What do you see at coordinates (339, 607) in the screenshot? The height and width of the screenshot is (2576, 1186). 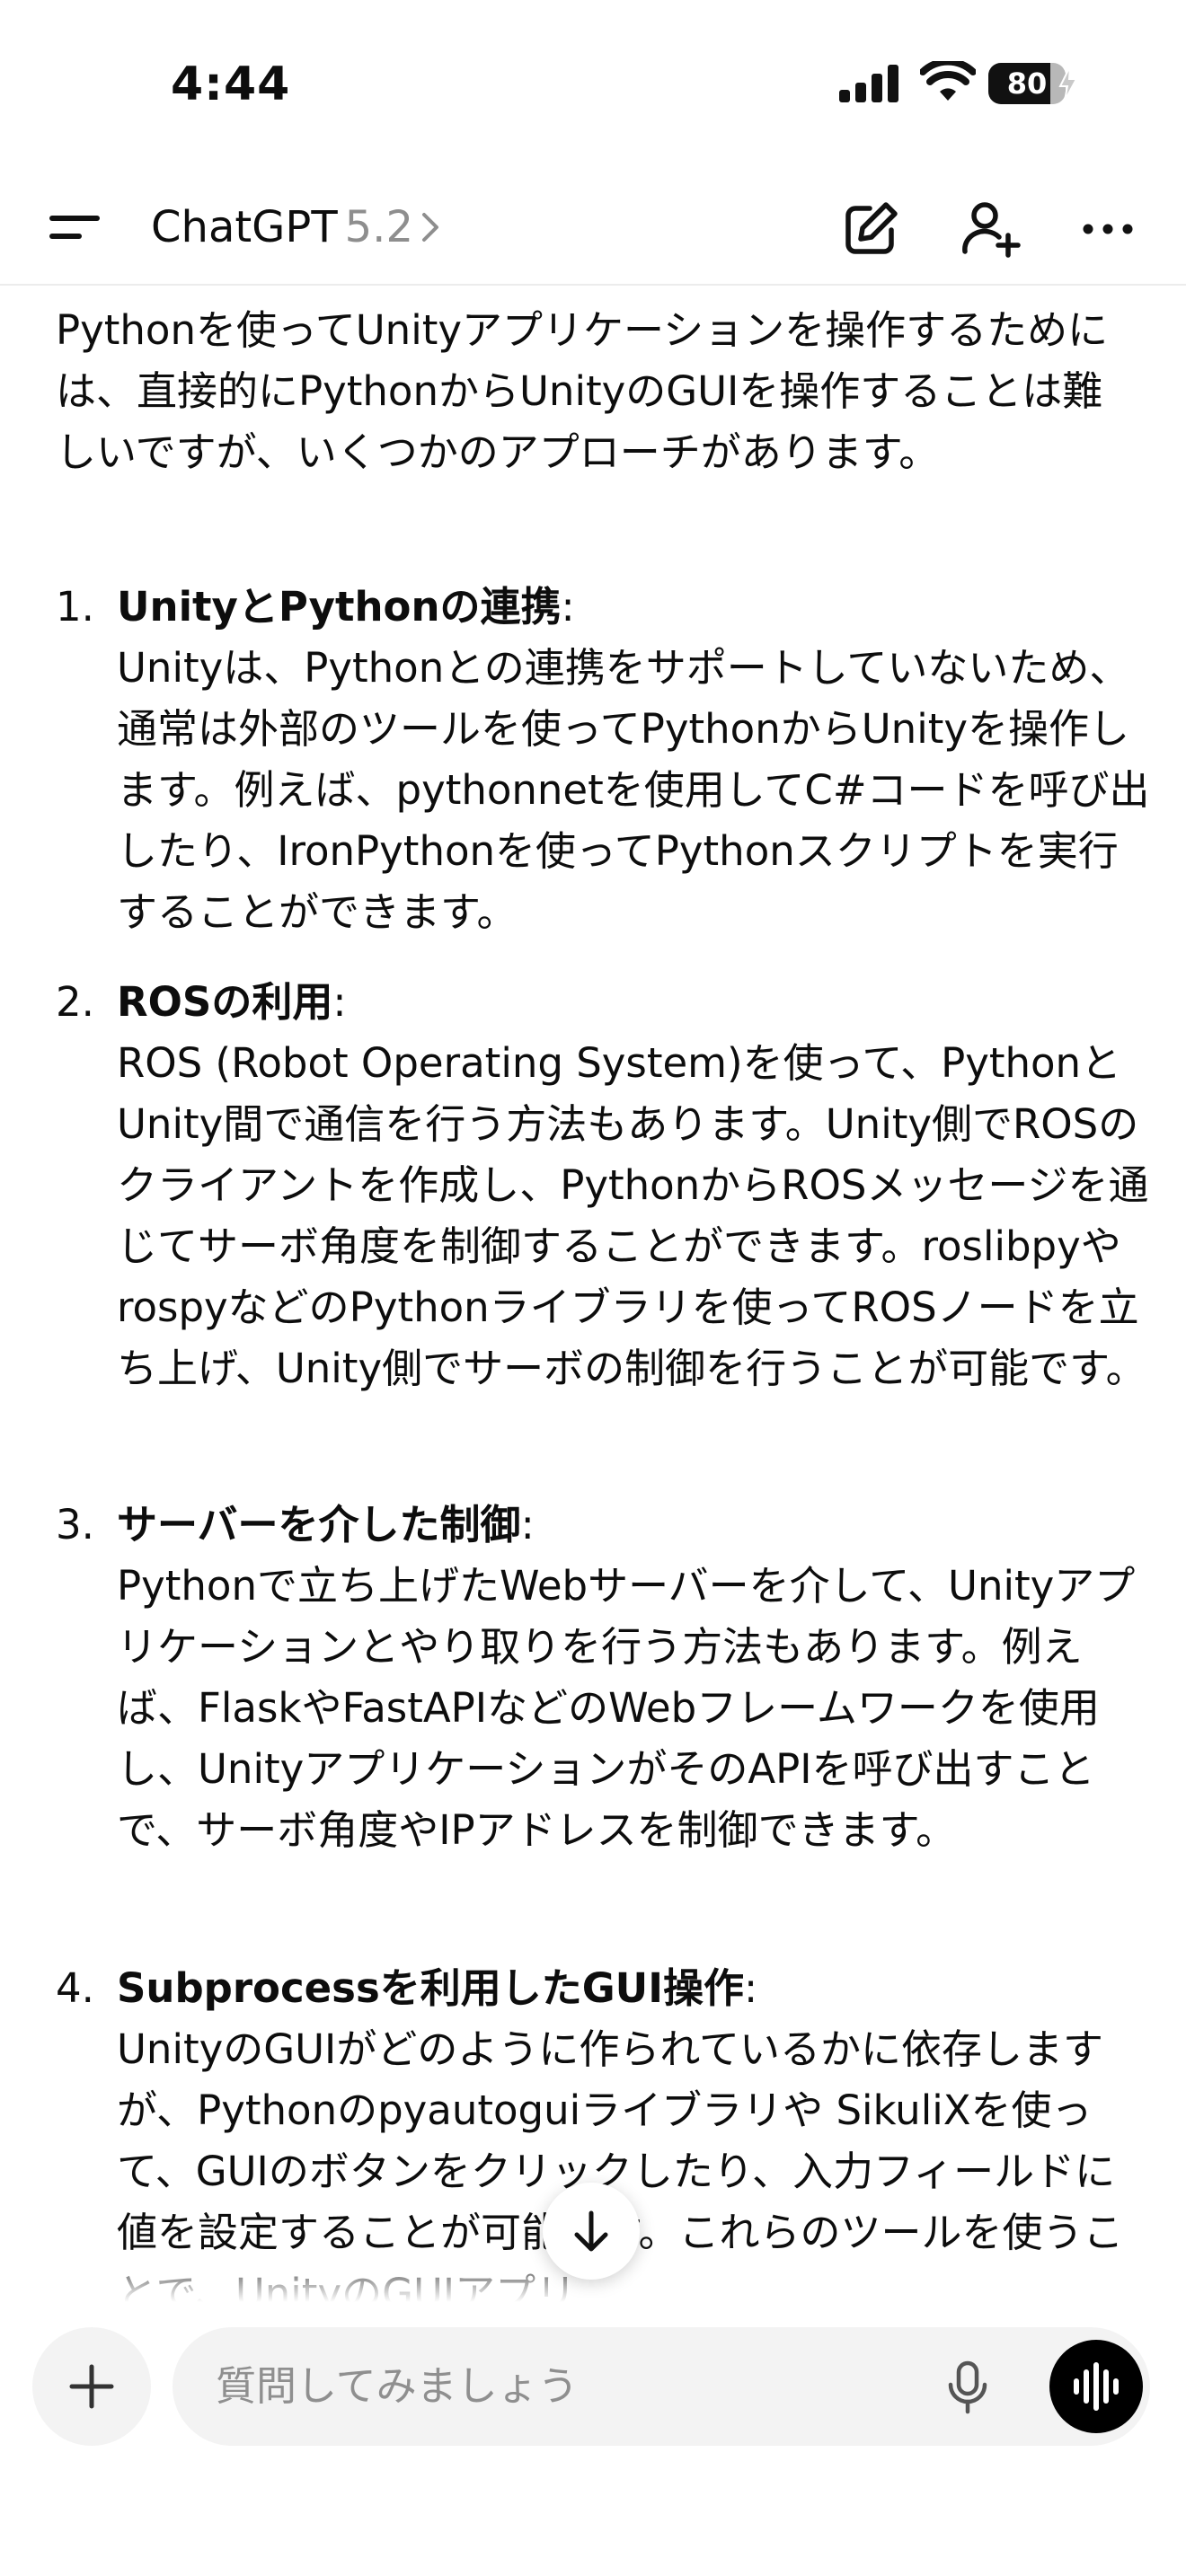 I see `list-item-title: UnityとPythonの連携` at bounding box center [339, 607].